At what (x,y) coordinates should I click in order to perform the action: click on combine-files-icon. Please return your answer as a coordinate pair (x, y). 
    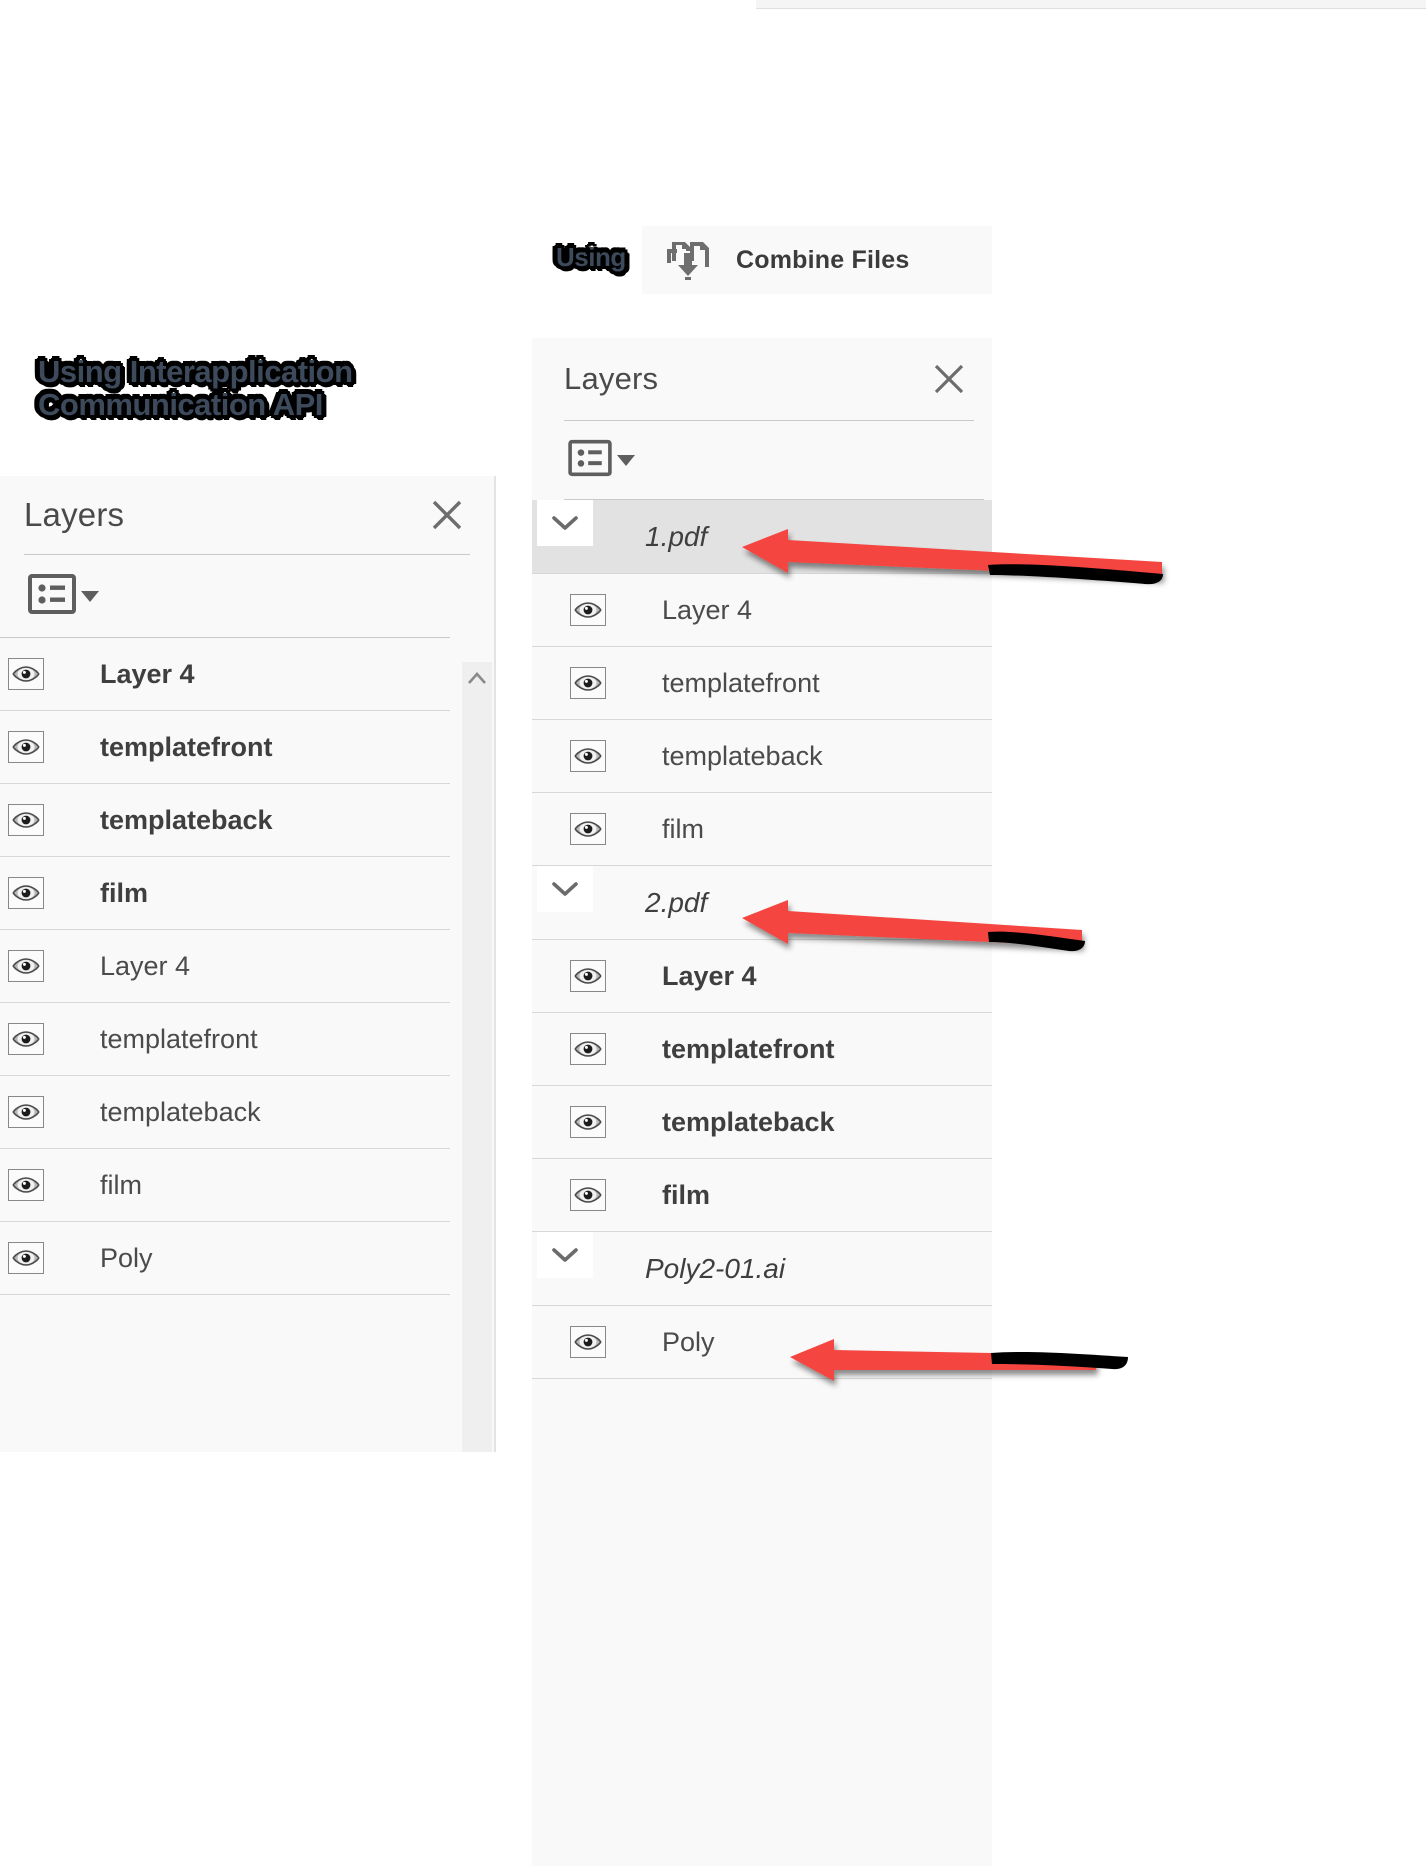
    Looking at the image, I should click on (689, 260).